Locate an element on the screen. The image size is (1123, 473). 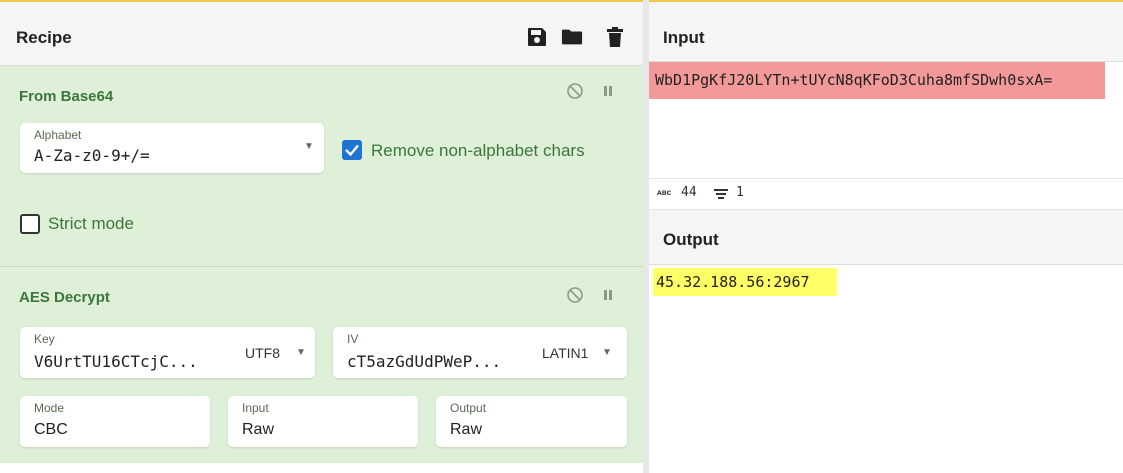
input-status-bar: ᴀʙᴄ 44 1 is located at coordinates (886, 194).